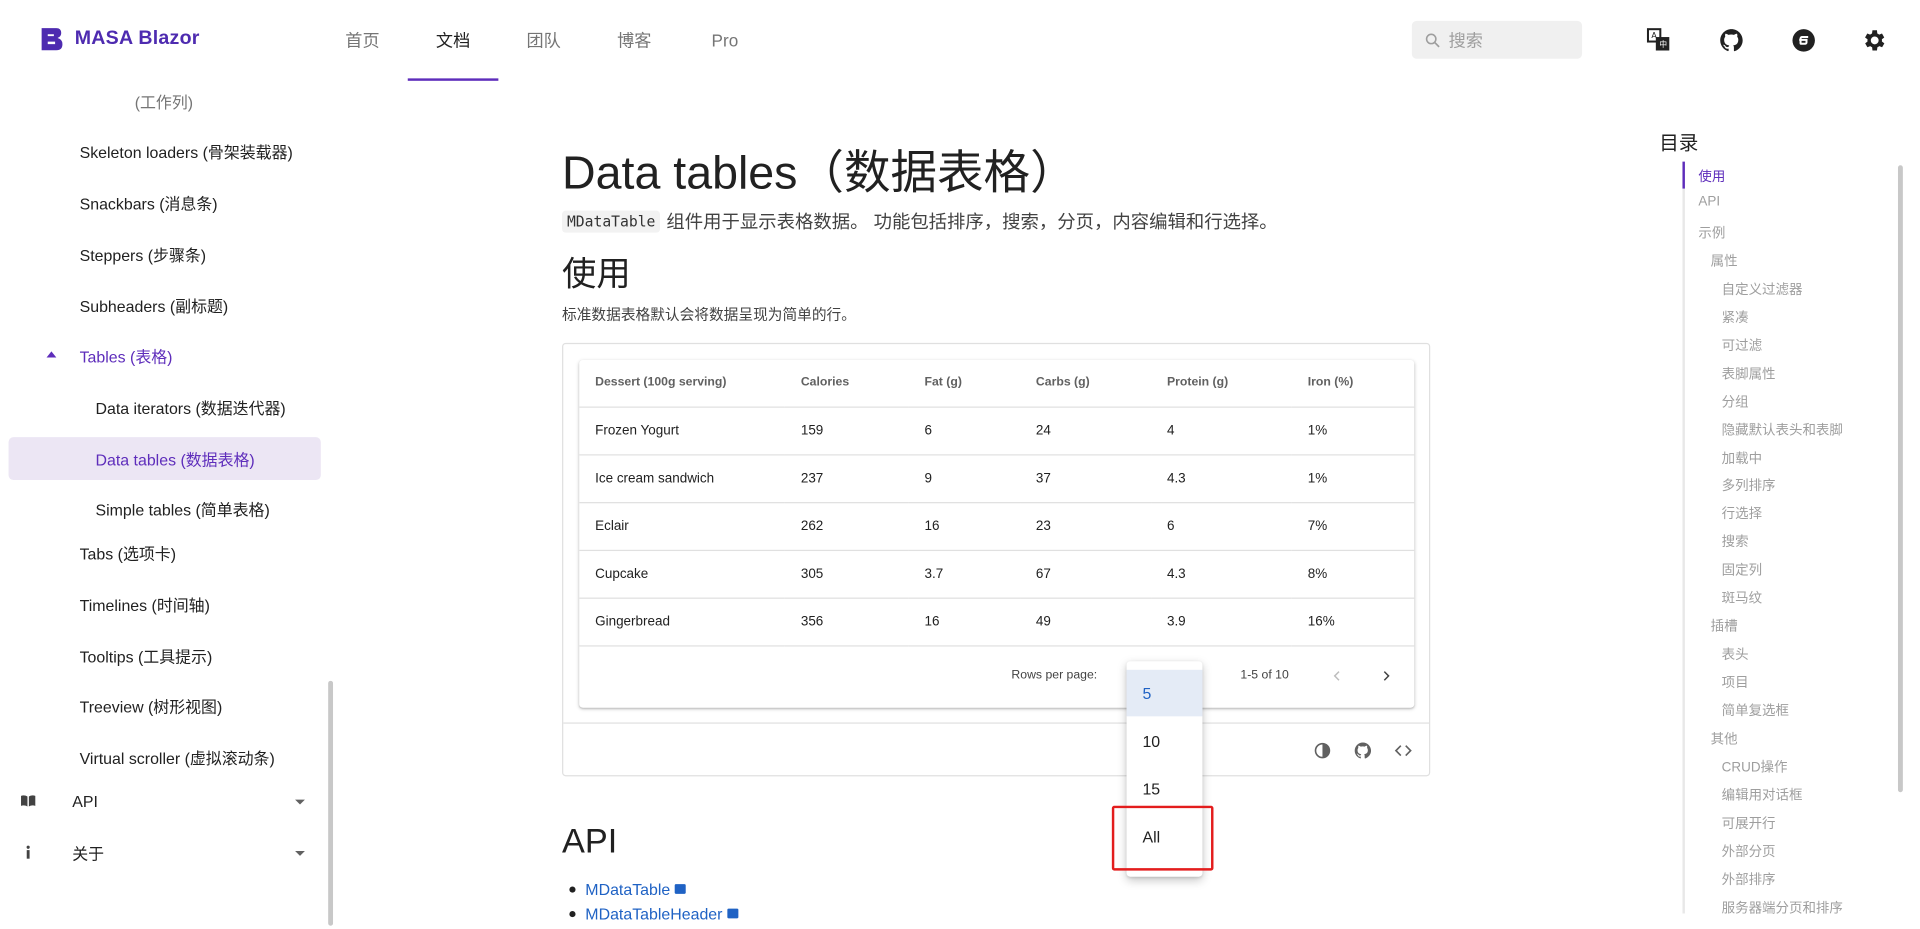 This screenshot has height=929, width=1920. What do you see at coordinates (160, 407) in the screenshot?
I see `sidebar-item-data-iterators: Data iterators (数据迭代器)` at bounding box center [160, 407].